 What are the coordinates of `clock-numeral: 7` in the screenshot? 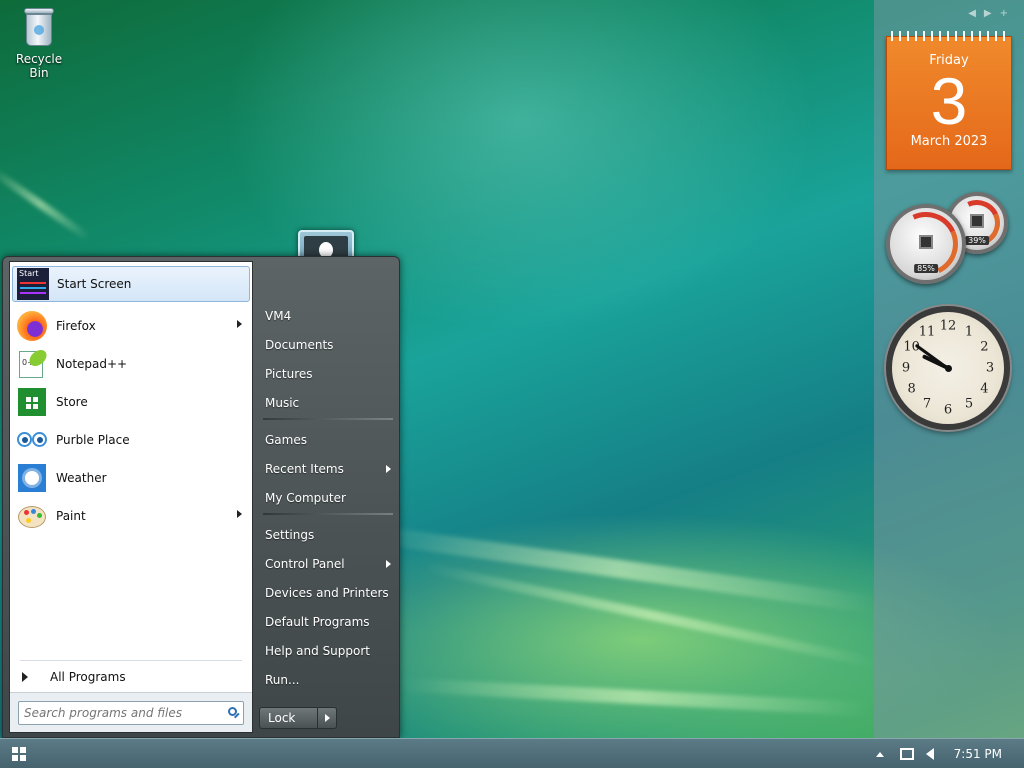 It's located at (927, 404).